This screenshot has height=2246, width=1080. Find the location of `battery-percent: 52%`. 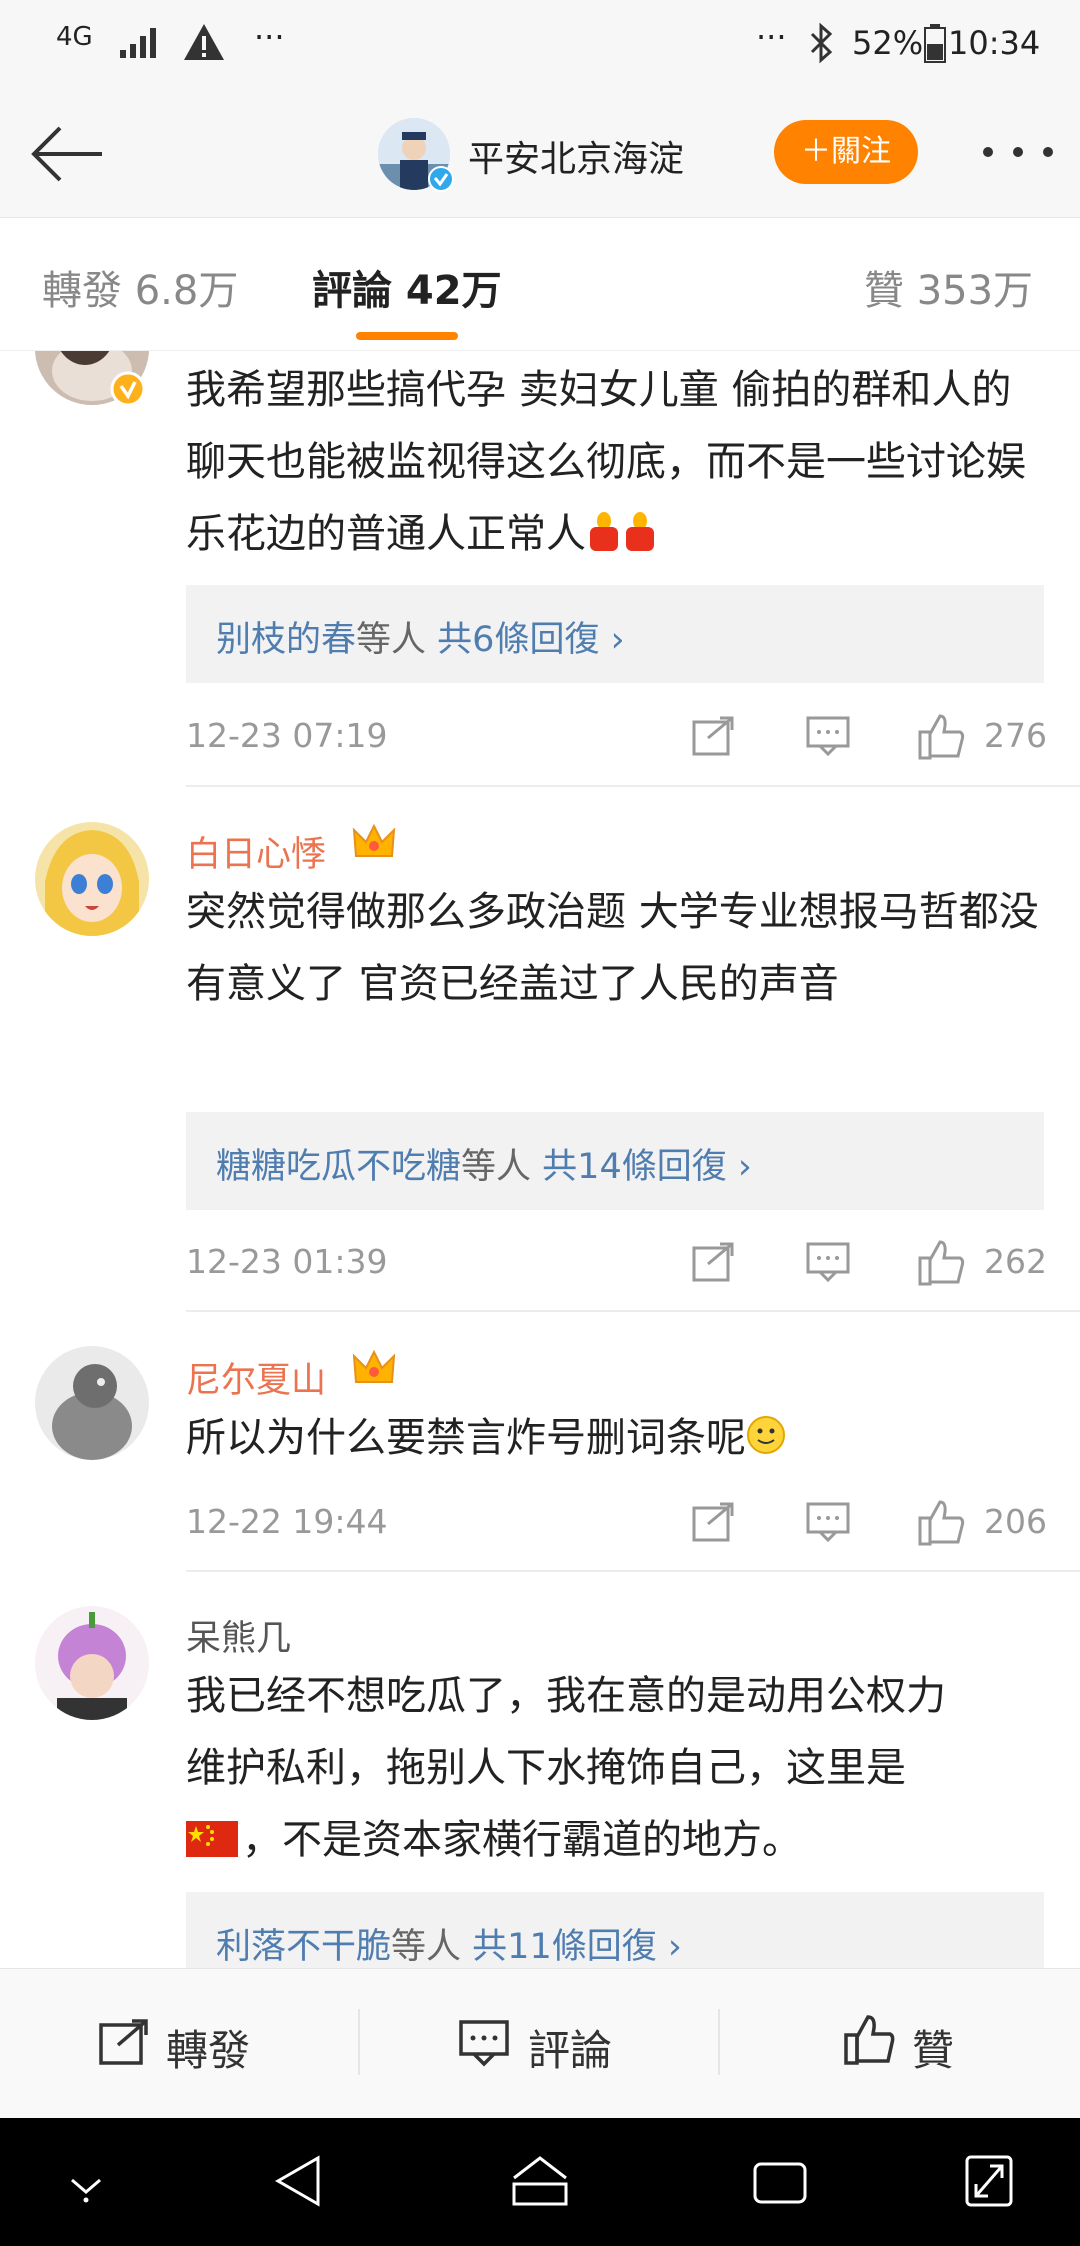

battery-percent: 52% is located at coordinates (888, 43).